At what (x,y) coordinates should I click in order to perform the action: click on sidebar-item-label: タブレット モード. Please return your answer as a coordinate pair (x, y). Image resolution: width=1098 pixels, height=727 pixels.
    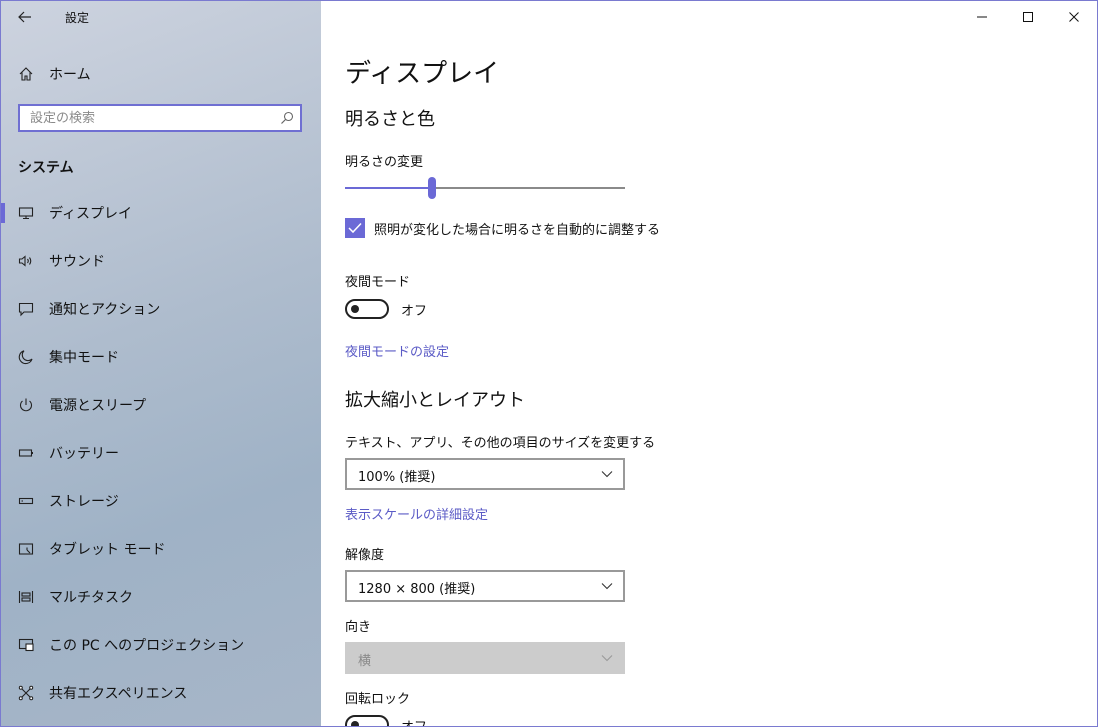
    Looking at the image, I should click on (107, 550).